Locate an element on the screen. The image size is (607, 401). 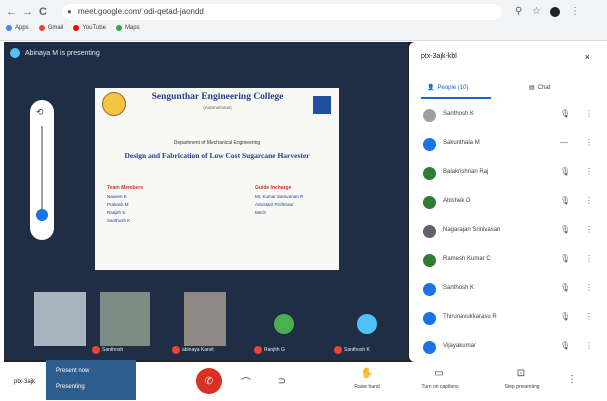
raise-hand-button: ✋ is located at coordinates (367, 373).